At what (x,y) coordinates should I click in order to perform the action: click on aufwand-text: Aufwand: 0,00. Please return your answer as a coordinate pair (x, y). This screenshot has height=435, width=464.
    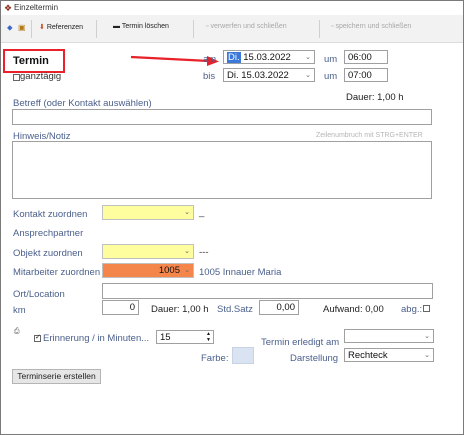
    Looking at the image, I should click on (353, 309).